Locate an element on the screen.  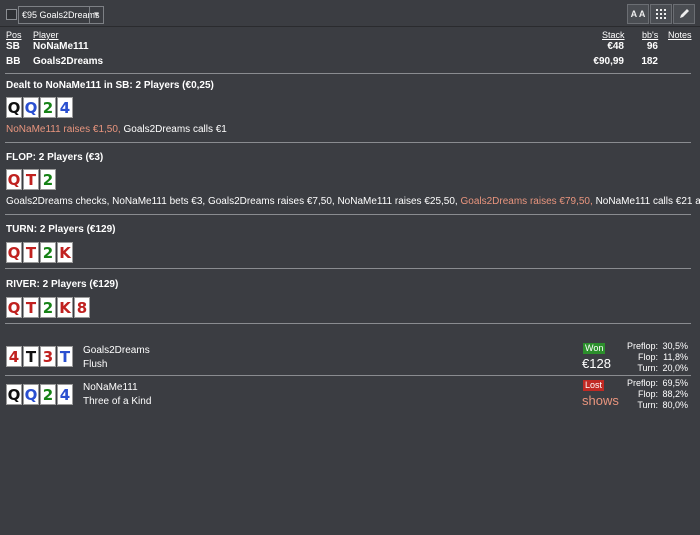
player-stack: €90,99 is located at coordinates (608, 61).